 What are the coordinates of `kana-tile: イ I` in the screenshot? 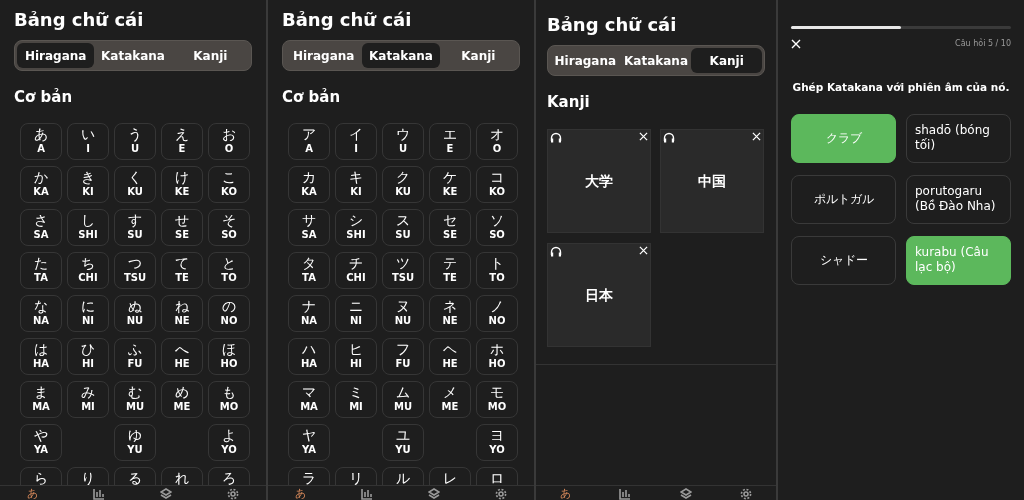 It's located at (356, 141).